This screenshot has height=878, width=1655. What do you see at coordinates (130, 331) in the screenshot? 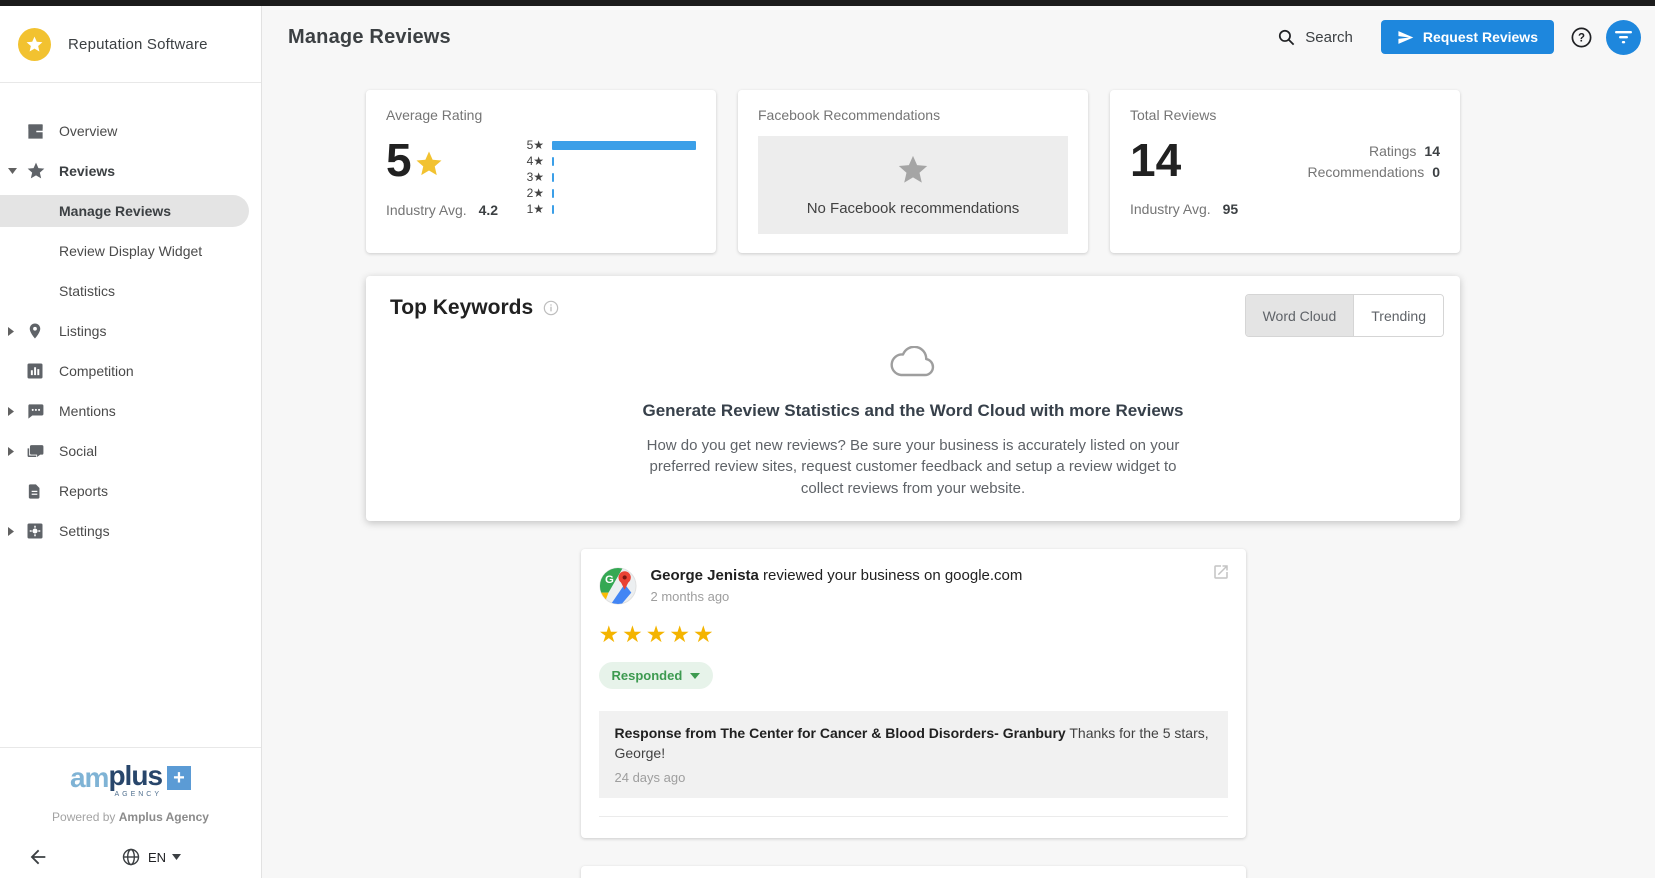
I see `sidebar-item-listings: Listings` at bounding box center [130, 331].